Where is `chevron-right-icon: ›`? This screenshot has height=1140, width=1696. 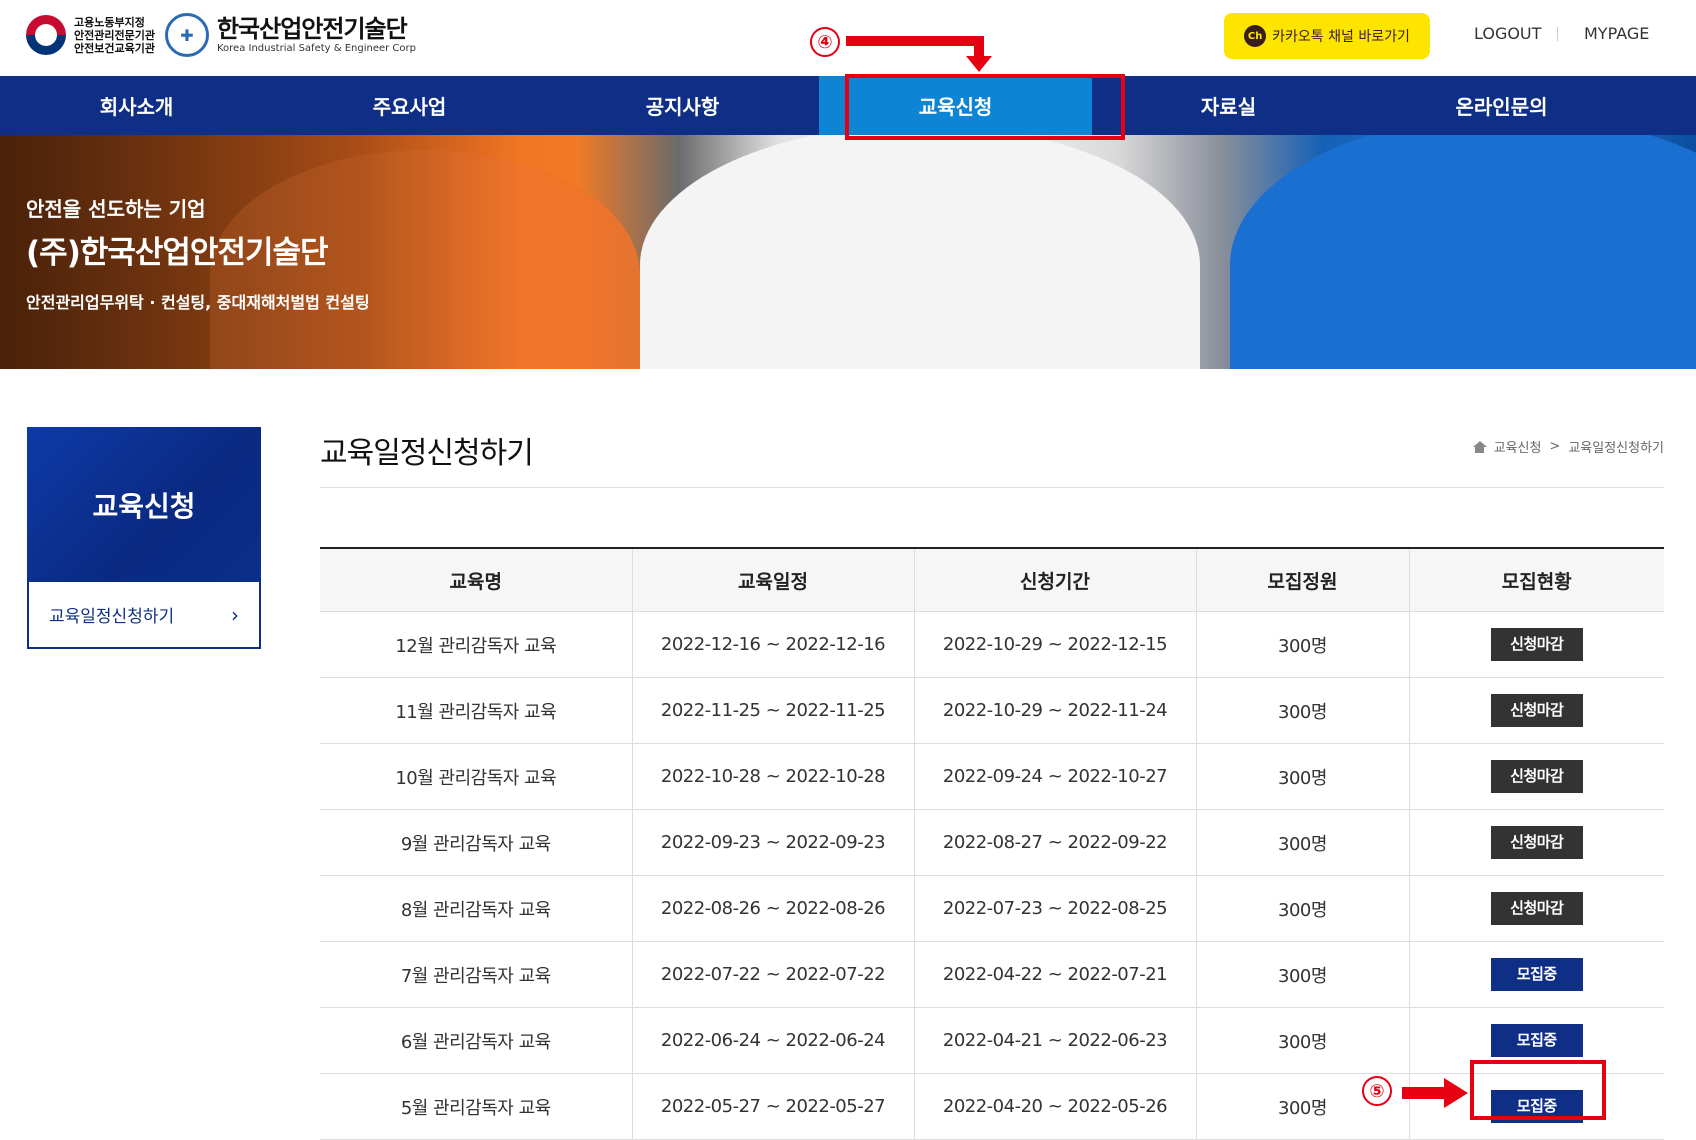 chevron-right-icon: › is located at coordinates (235, 614).